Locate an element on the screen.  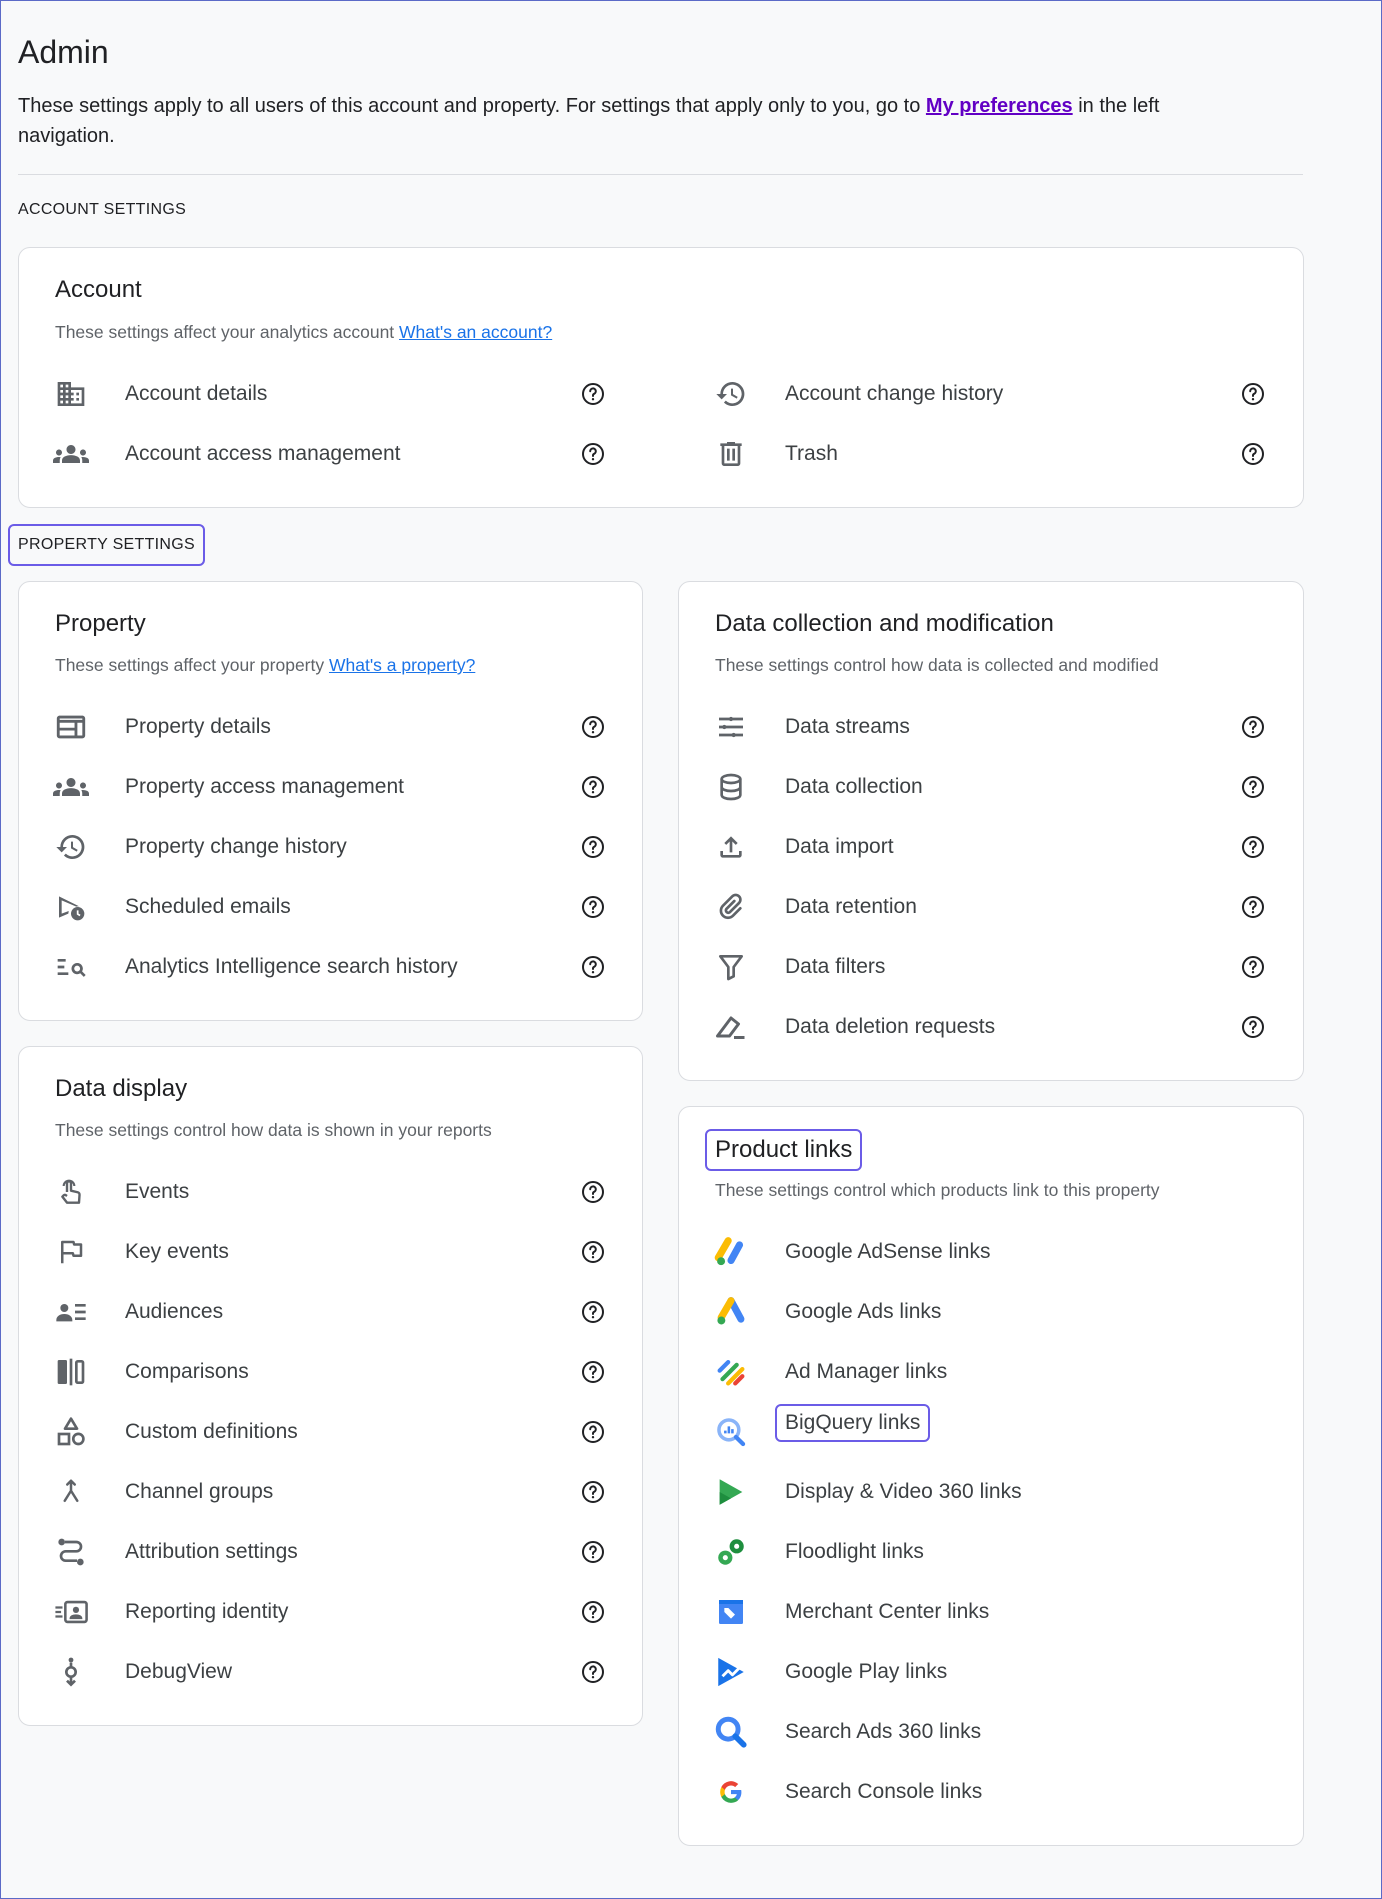
floodlight-links-item: Floodlight links is located at coordinates (993, 1552).